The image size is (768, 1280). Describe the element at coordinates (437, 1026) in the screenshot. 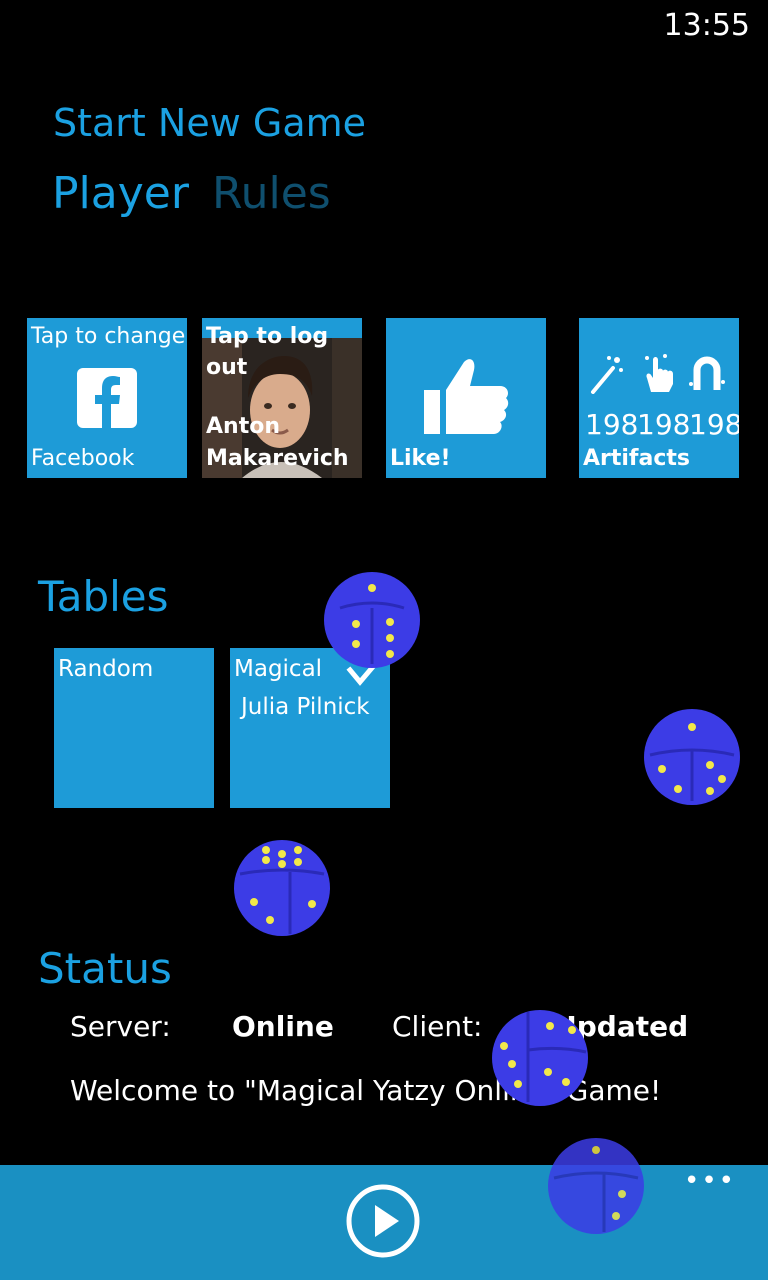

I see `client-label: Client:` at that location.